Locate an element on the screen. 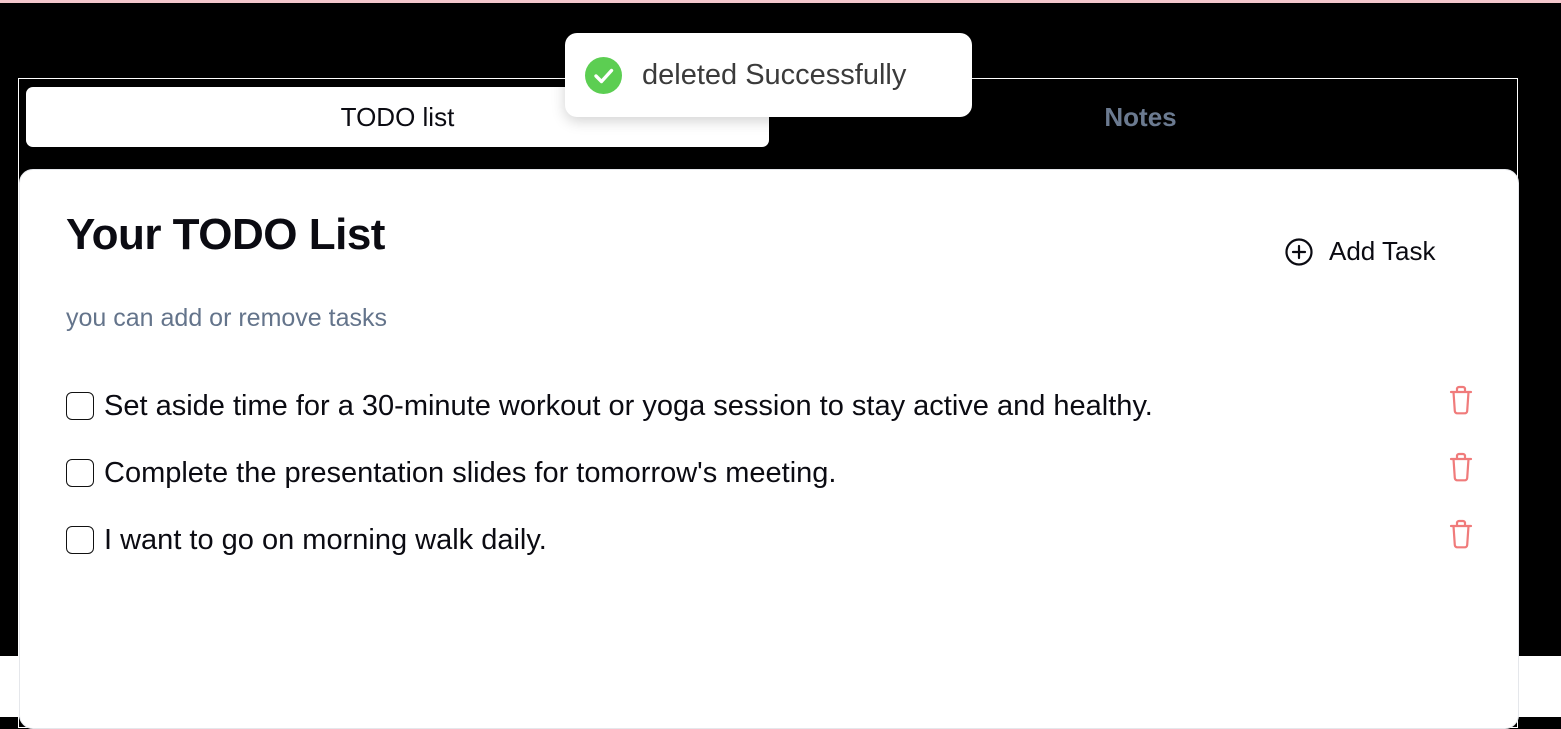 This screenshot has width=1561, height=729. check-circle-icon is located at coordinates (603, 75).